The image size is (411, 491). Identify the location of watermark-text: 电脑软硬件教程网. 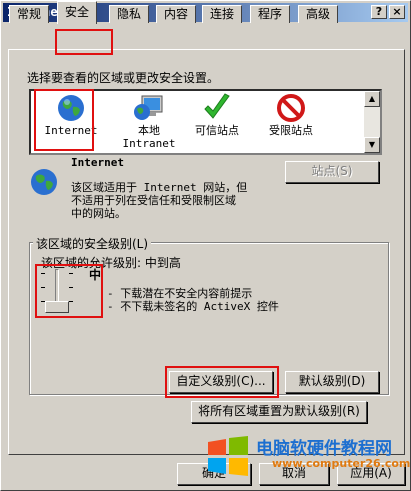
(324, 449).